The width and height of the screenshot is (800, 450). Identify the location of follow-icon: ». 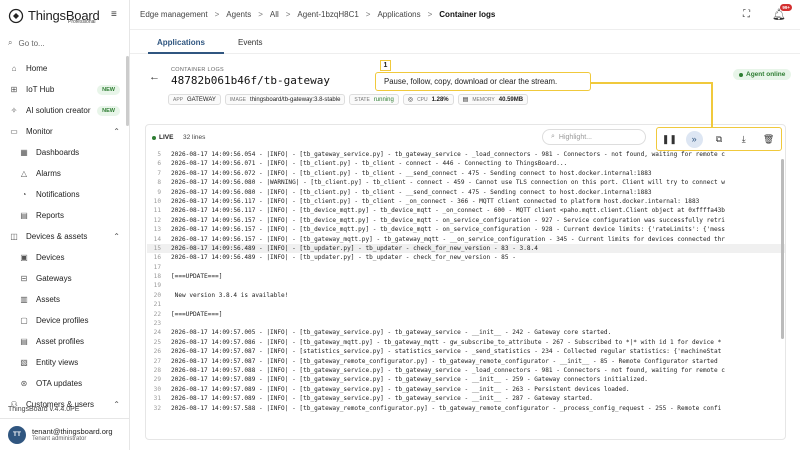
(694, 139).